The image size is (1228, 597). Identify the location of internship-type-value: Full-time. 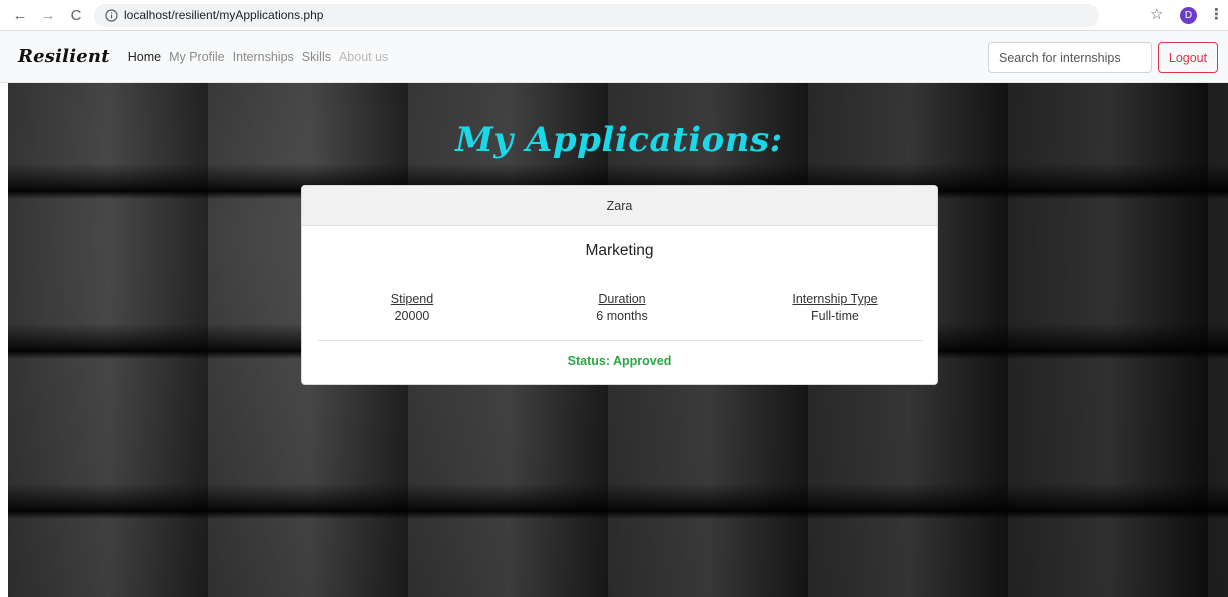
(835, 316).